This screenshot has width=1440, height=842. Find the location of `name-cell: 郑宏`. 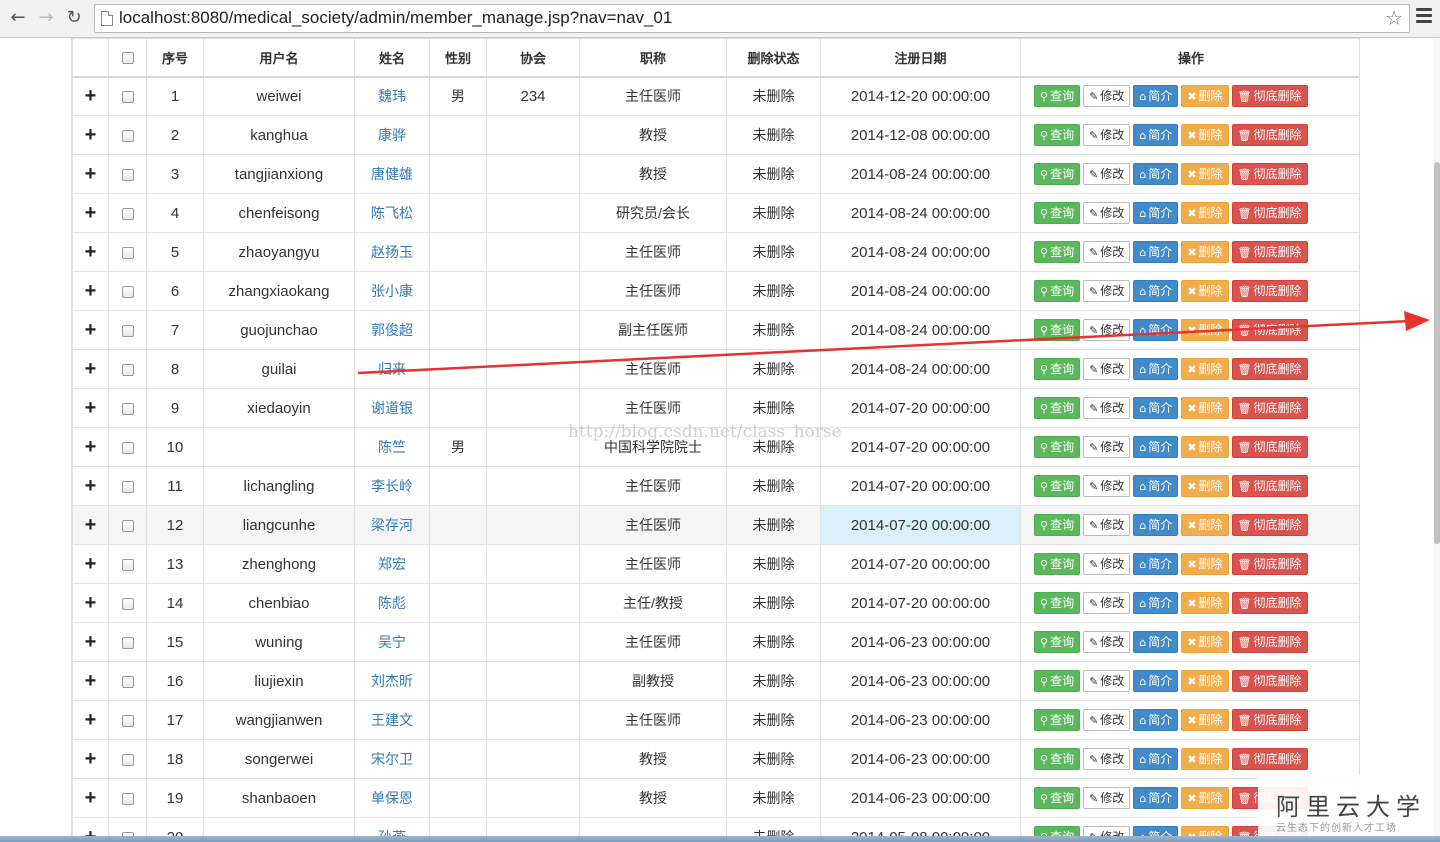

name-cell: 郑宏 is located at coordinates (392, 564).